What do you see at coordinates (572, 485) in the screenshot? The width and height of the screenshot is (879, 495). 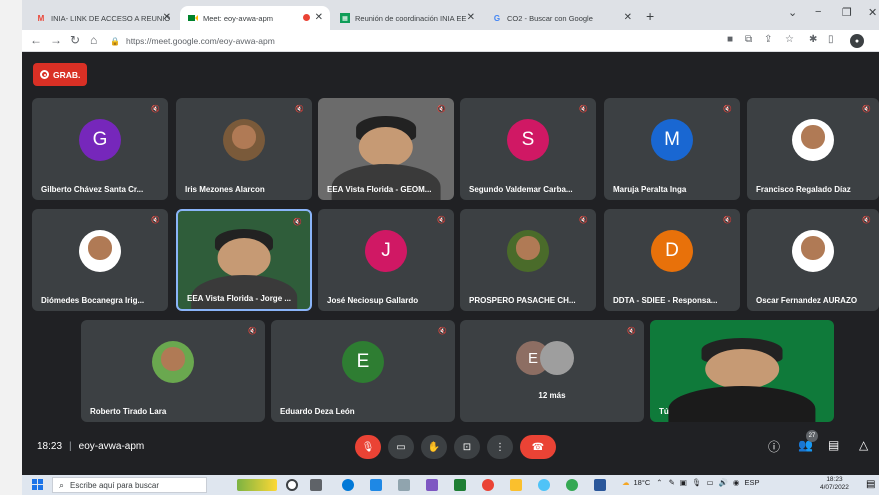 I see `chrome-alt-icon` at bounding box center [572, 485].